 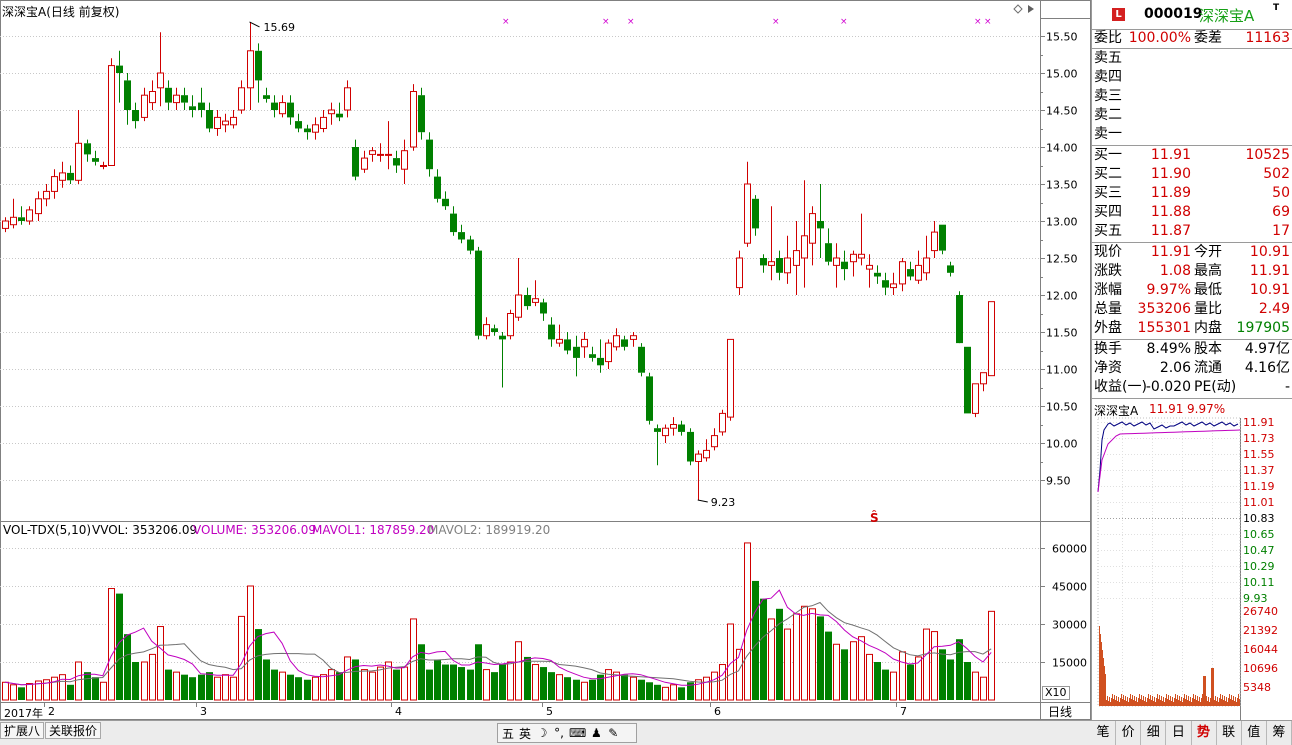 What do you see at coordinates (1192, 271) in the screenshot?
I see `stat-row: 涨跌 1.08 最高 11.91` at bounding box center [1192, 271].